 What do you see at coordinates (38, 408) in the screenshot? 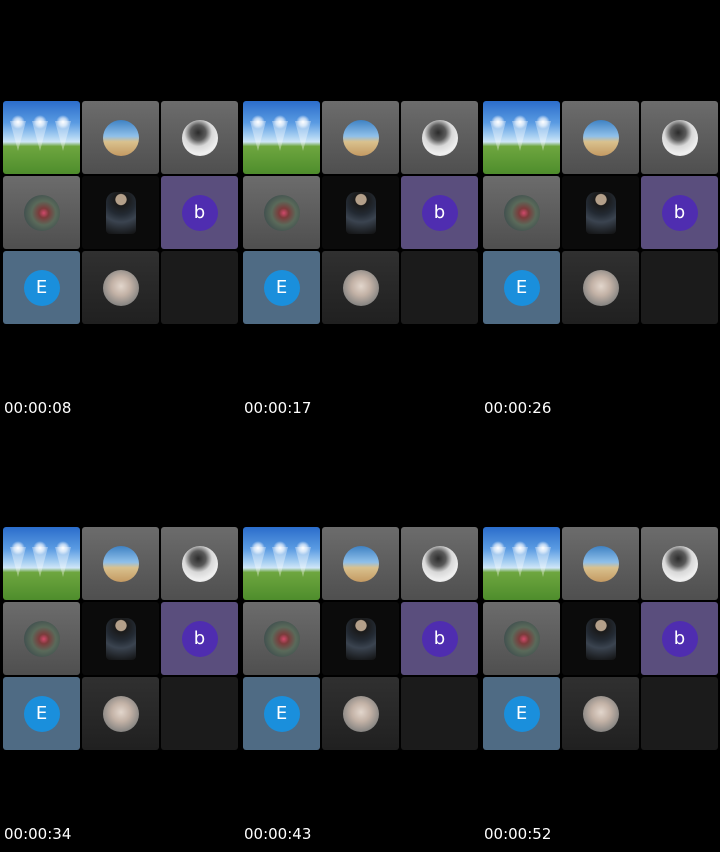
I see `frame-timestamp: 00:00:08` at bounding box center [38, 408].